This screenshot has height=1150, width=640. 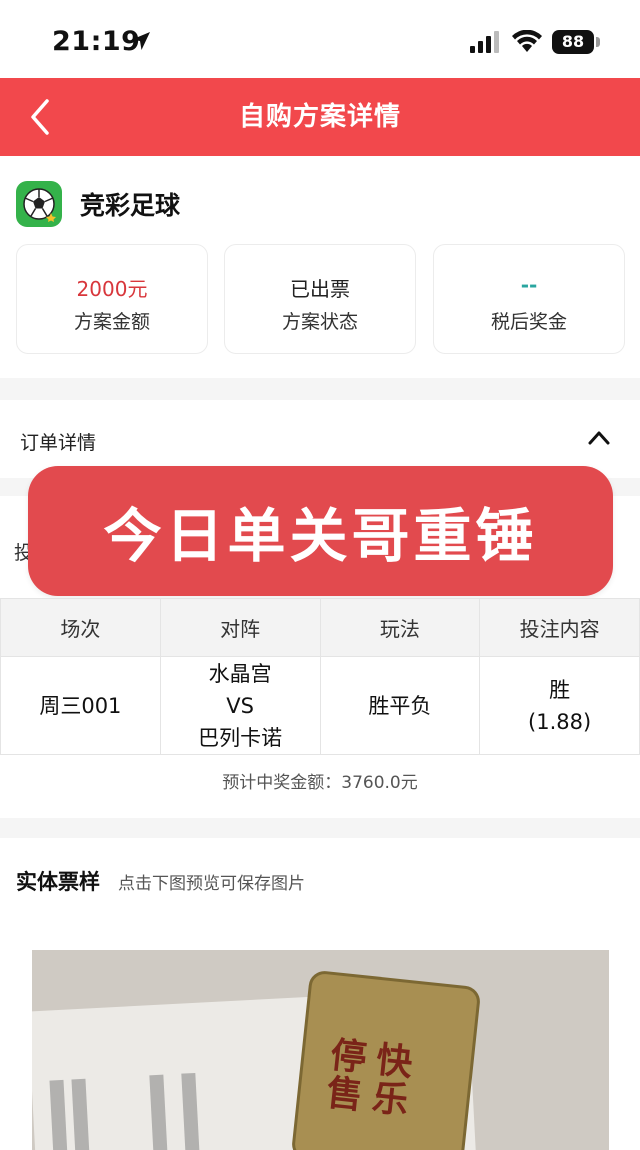 What do you see at coordinates (400, 705) in the screenshot?
I see `play-type-cell: 胜平负` at bounding box center [400, 705].